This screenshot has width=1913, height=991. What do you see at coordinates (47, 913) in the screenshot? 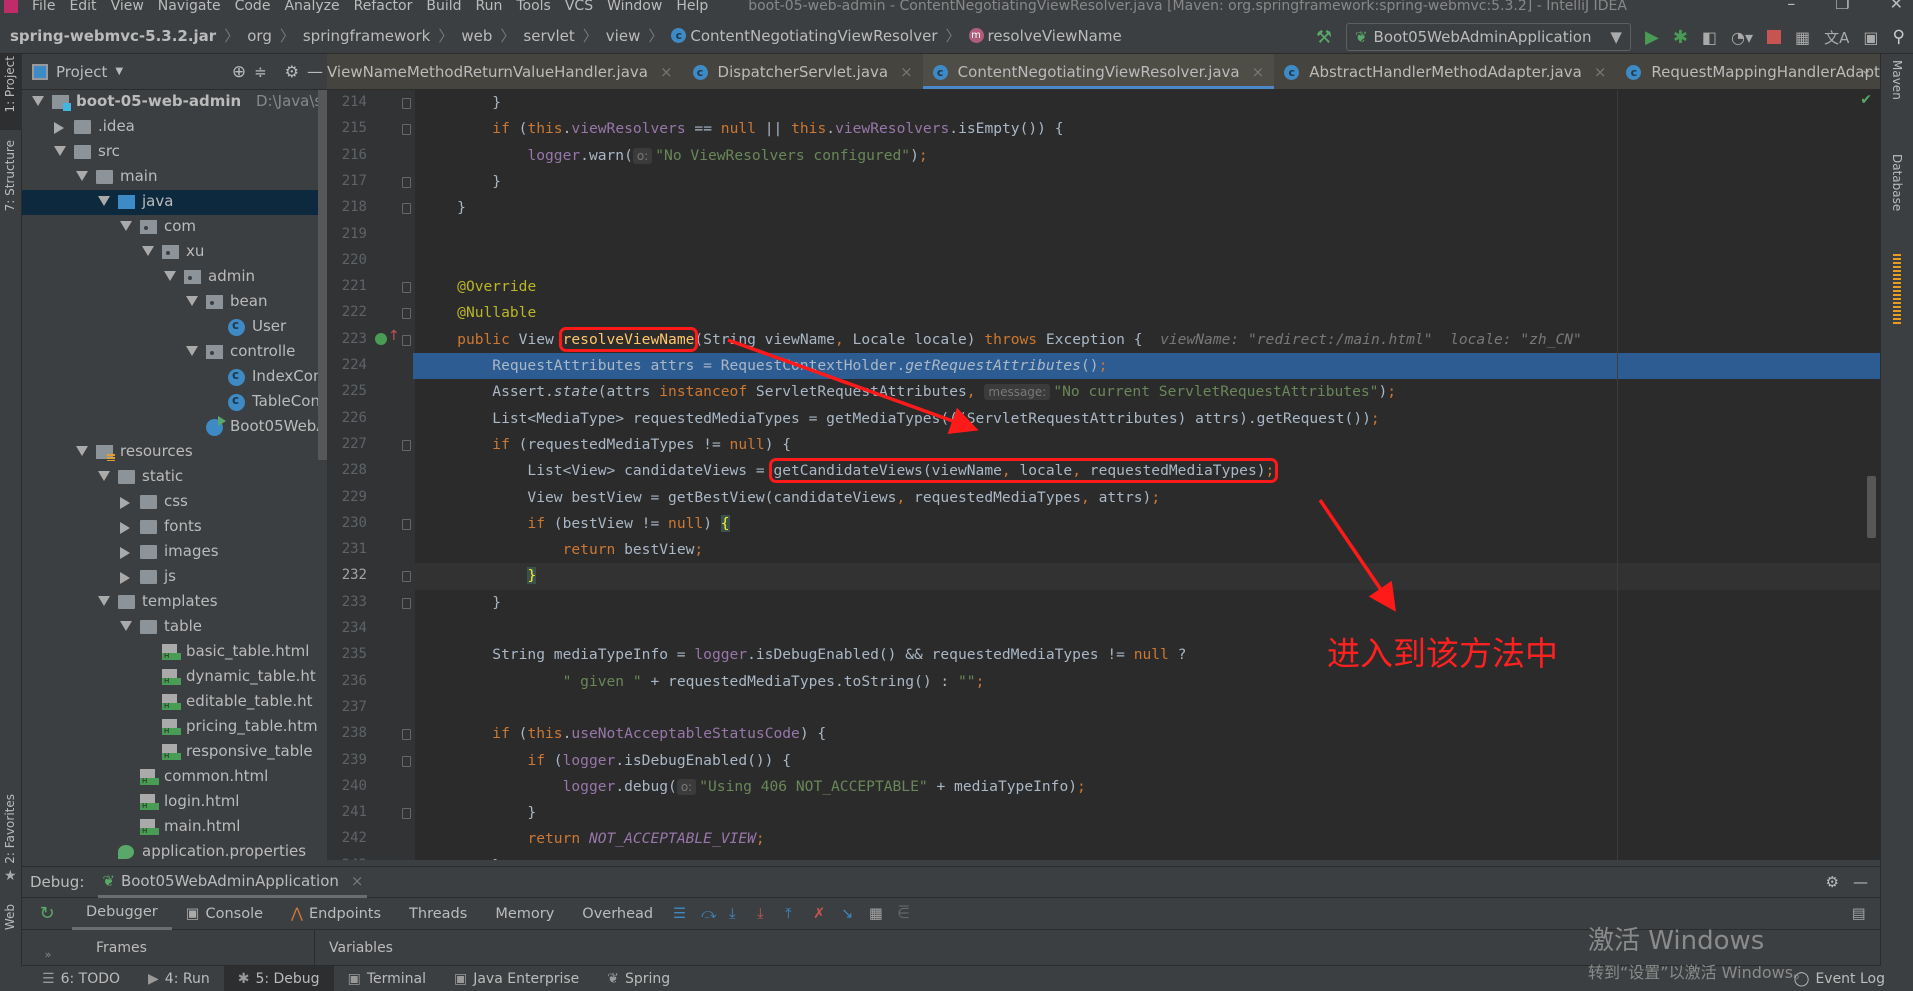
I see `rerun-icon: ↻` at bounding box center [47, 913].